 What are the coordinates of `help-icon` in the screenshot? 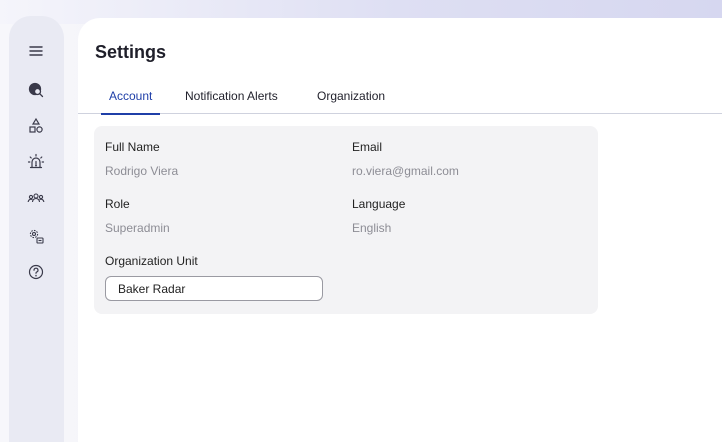 It's located at (36, 272).